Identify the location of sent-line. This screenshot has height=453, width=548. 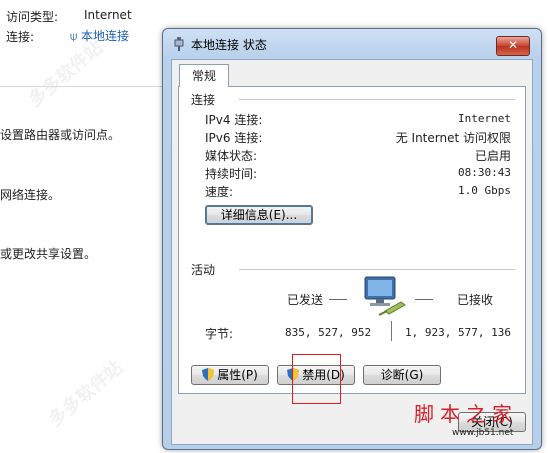
(338, 299).